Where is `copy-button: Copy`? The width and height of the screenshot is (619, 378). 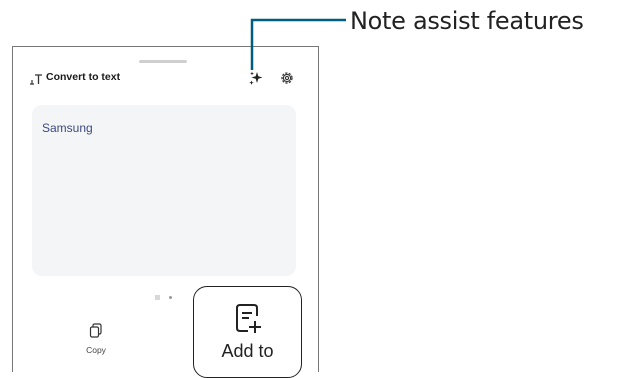 copy-button: Copy is located at coordinates (96, 343).